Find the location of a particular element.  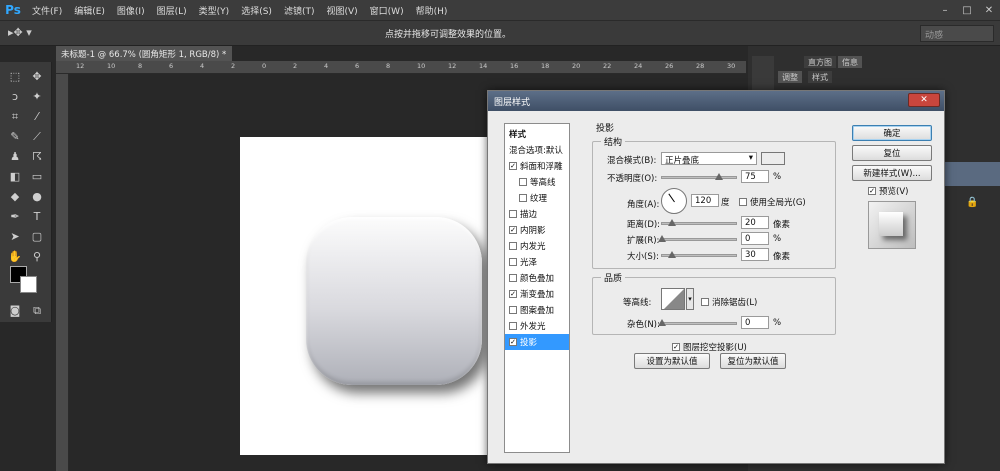

reset-default-button: 复位为默认值 is located at coordinates (753, 361).